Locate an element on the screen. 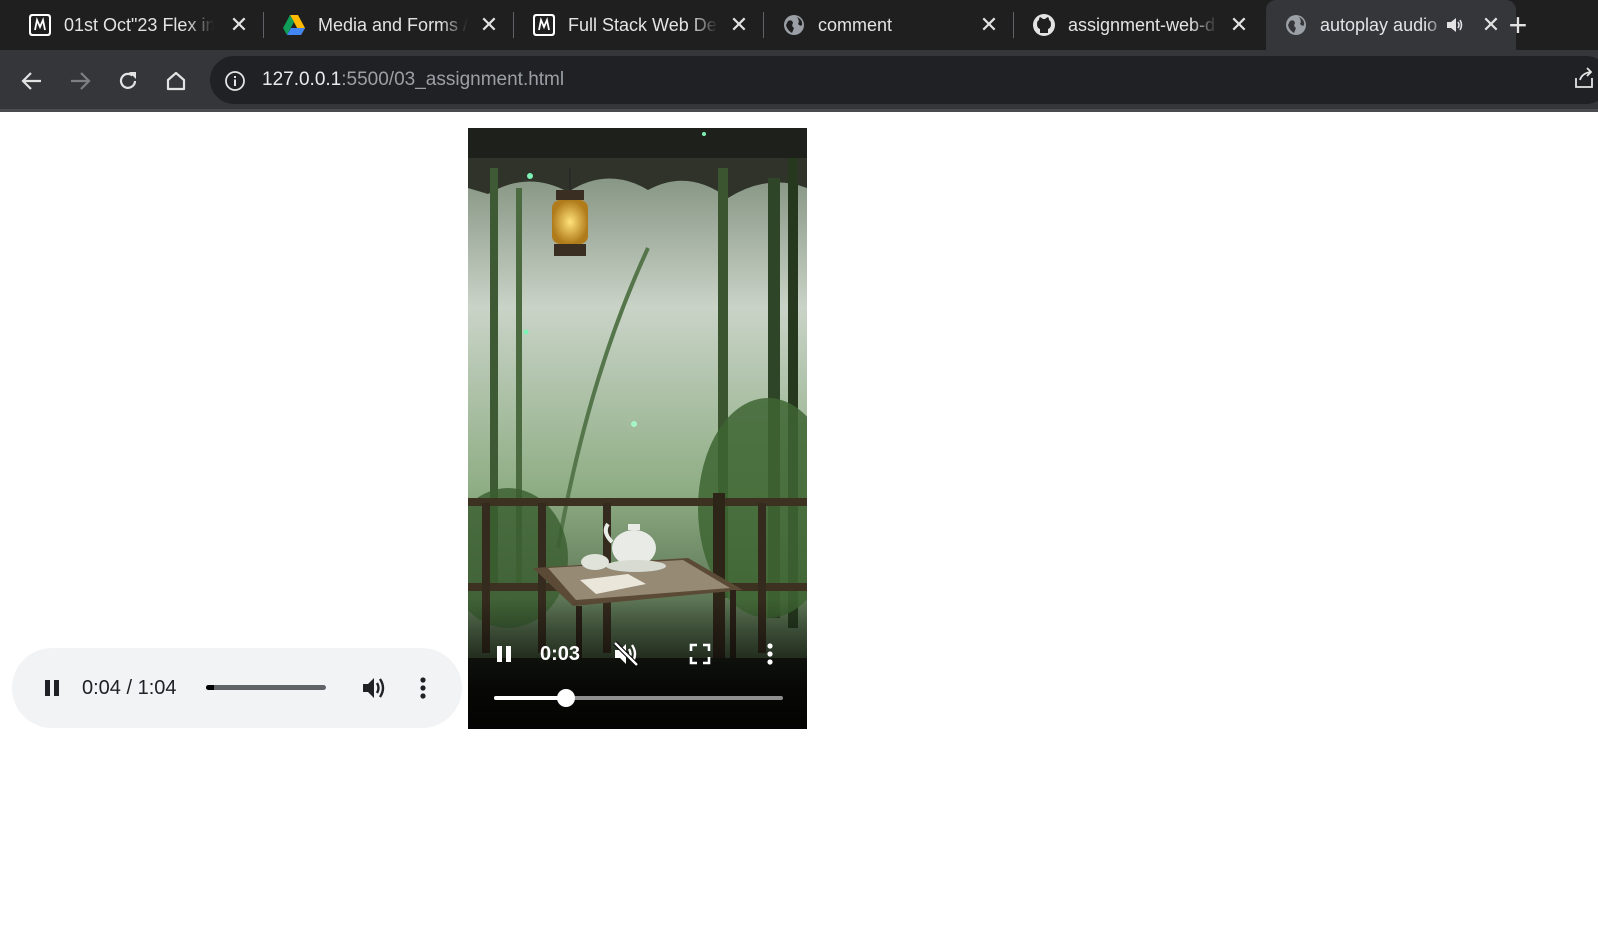  audio-seek-progress is located at coordinates (210, 687).